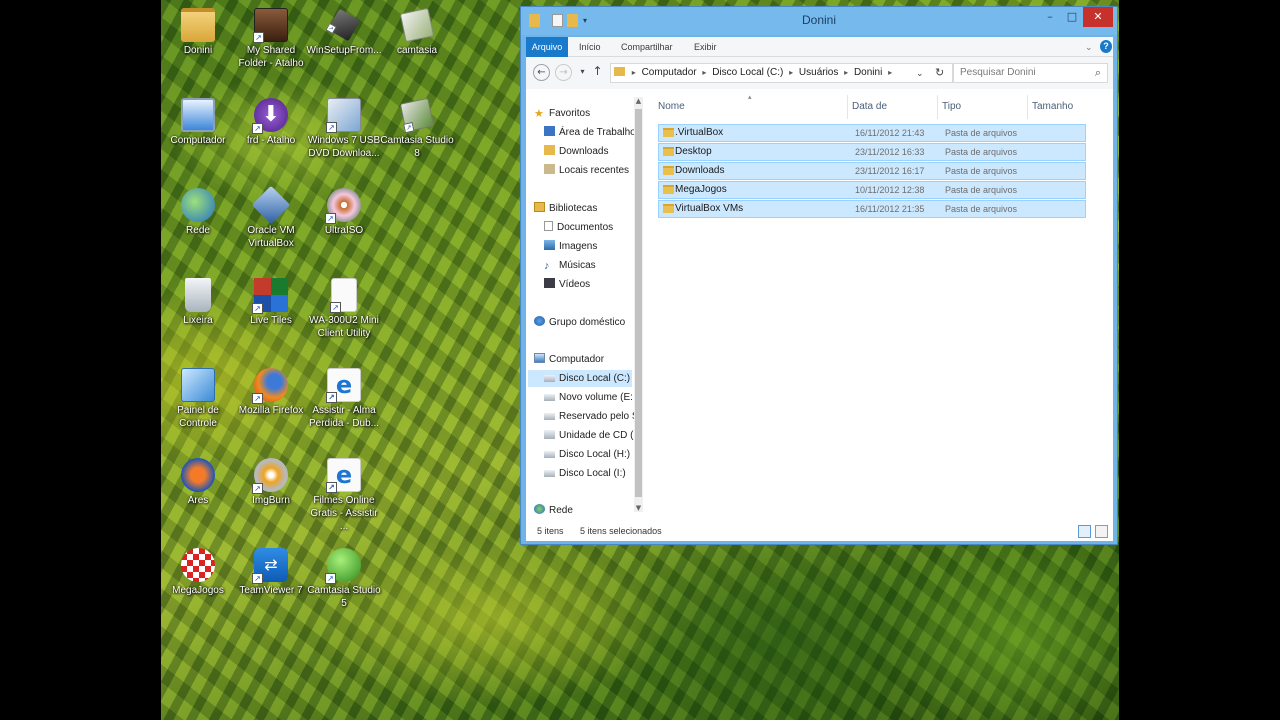 This screenshot has width=1280, height=720. Describe the element at coordinates (344, 309) in the screenshot. I see `desktop-icon-wa300u2: ↗ WA-300U2 Mini Client Utility` at that location.